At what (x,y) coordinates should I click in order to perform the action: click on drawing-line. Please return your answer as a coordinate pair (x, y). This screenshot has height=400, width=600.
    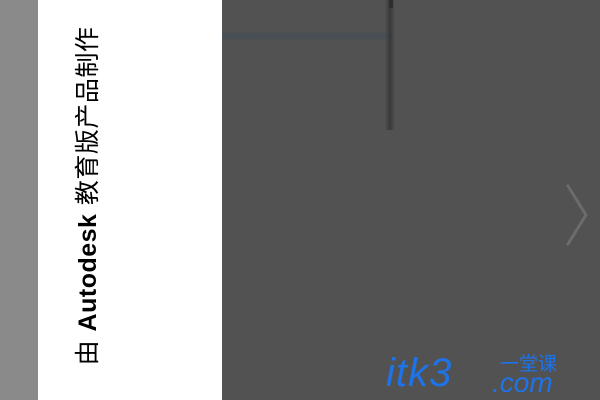
    Looking at the image, I should click on (307, 36).